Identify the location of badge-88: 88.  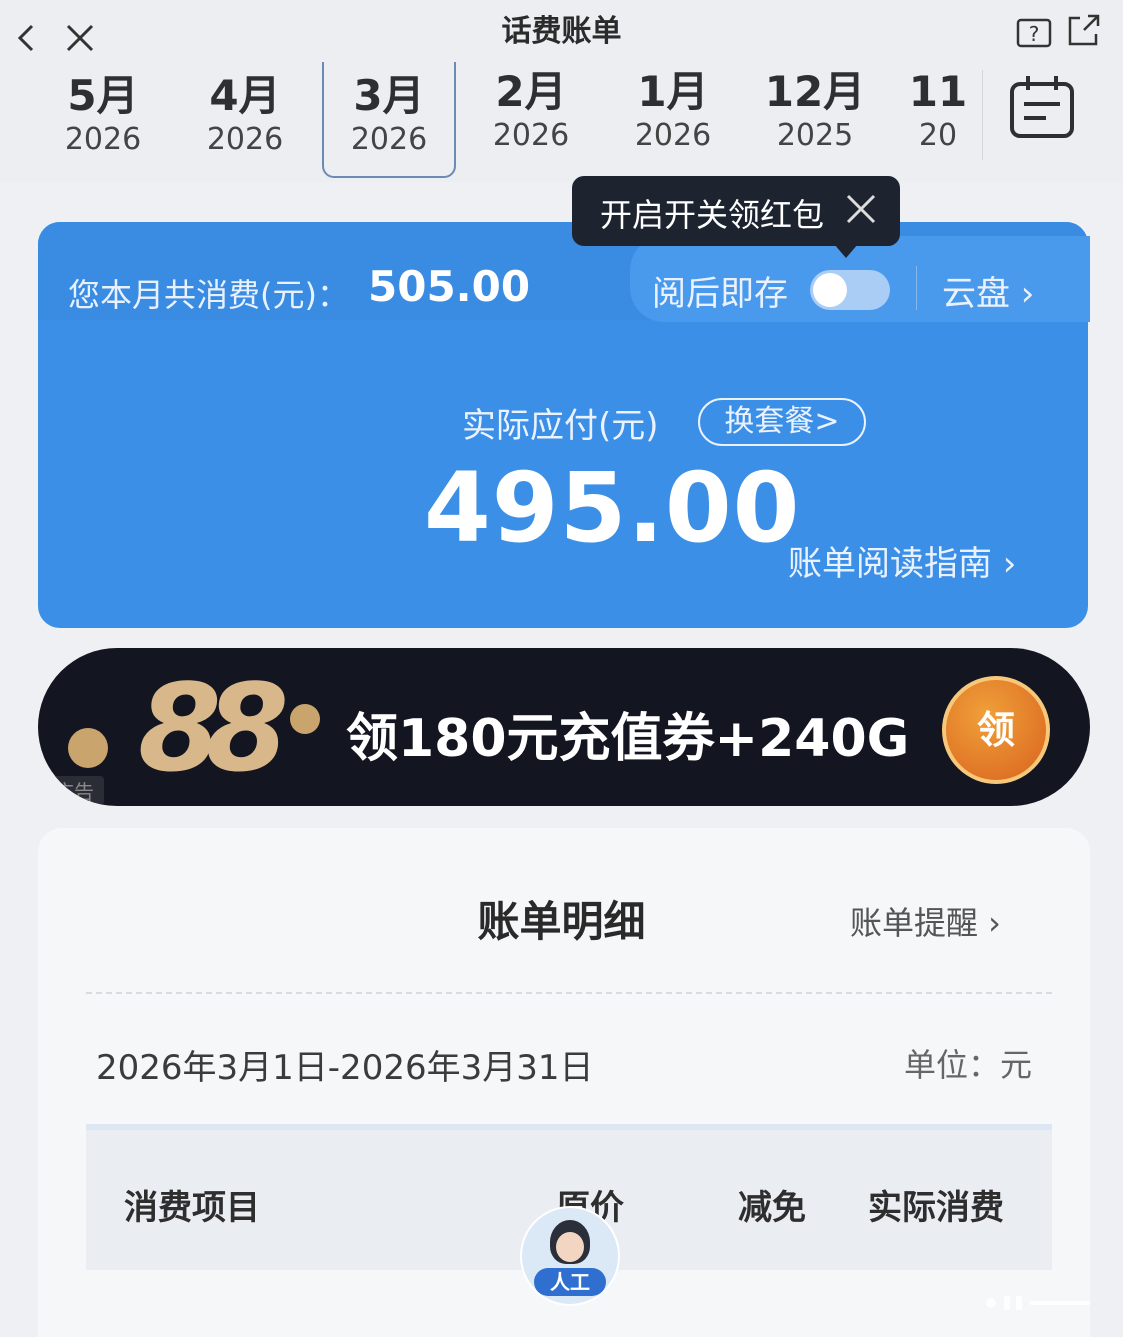
(213, 729).